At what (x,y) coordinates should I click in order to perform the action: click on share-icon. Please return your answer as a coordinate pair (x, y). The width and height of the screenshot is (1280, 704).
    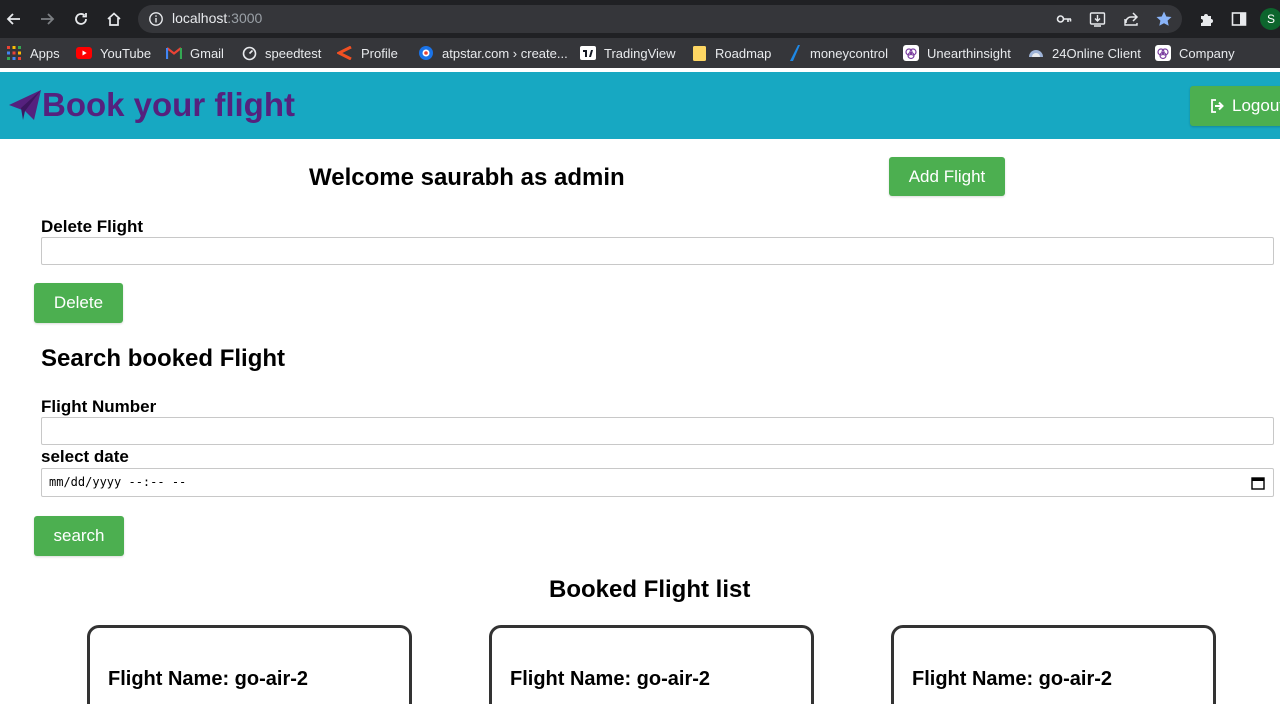
    Looking at the image, I should click on (1131, 19).